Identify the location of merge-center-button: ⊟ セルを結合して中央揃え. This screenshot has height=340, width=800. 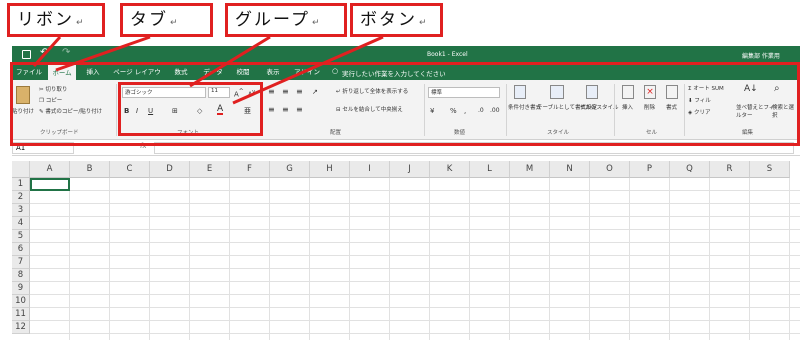
(369, 110).